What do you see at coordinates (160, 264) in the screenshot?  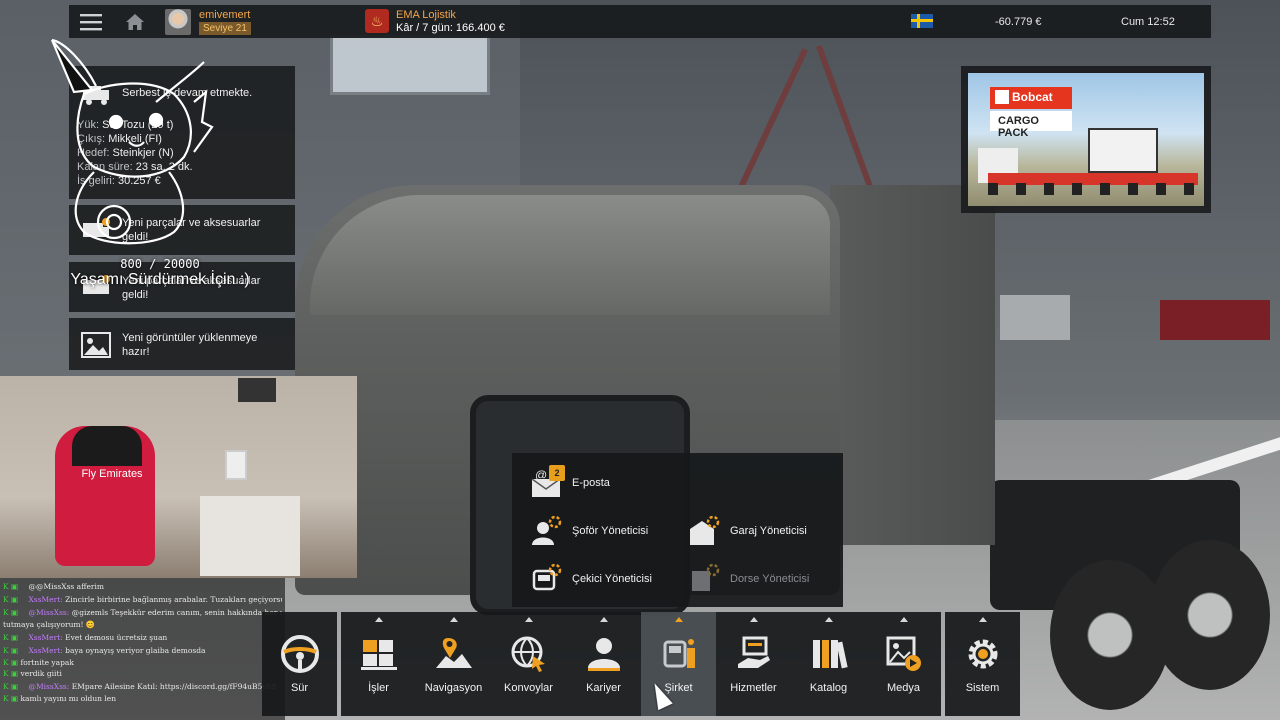 I see `goal-count: 800 / 20000` at bounding box center [160, 264].